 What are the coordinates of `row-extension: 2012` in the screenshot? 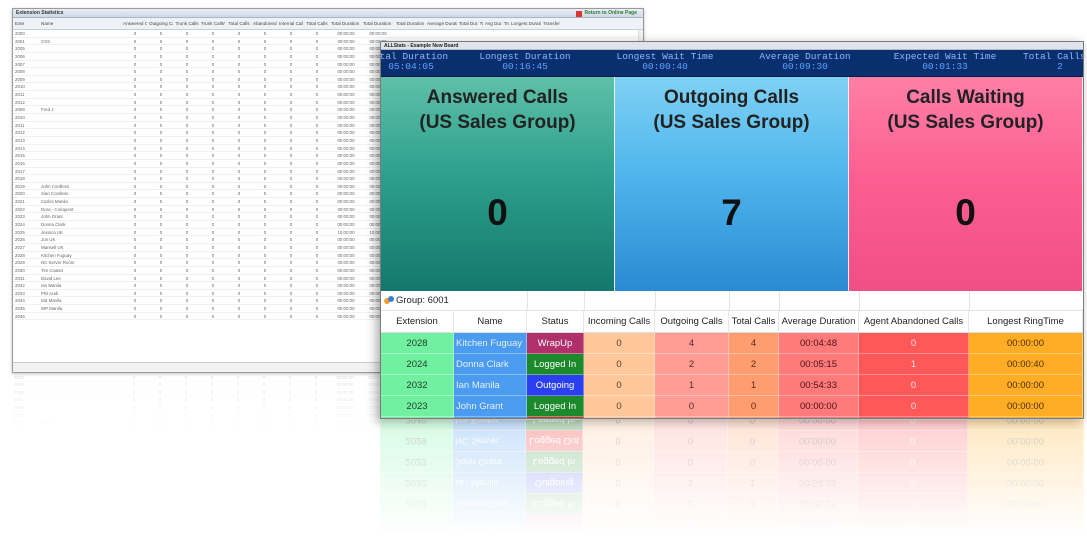 It's located at (20, 102).